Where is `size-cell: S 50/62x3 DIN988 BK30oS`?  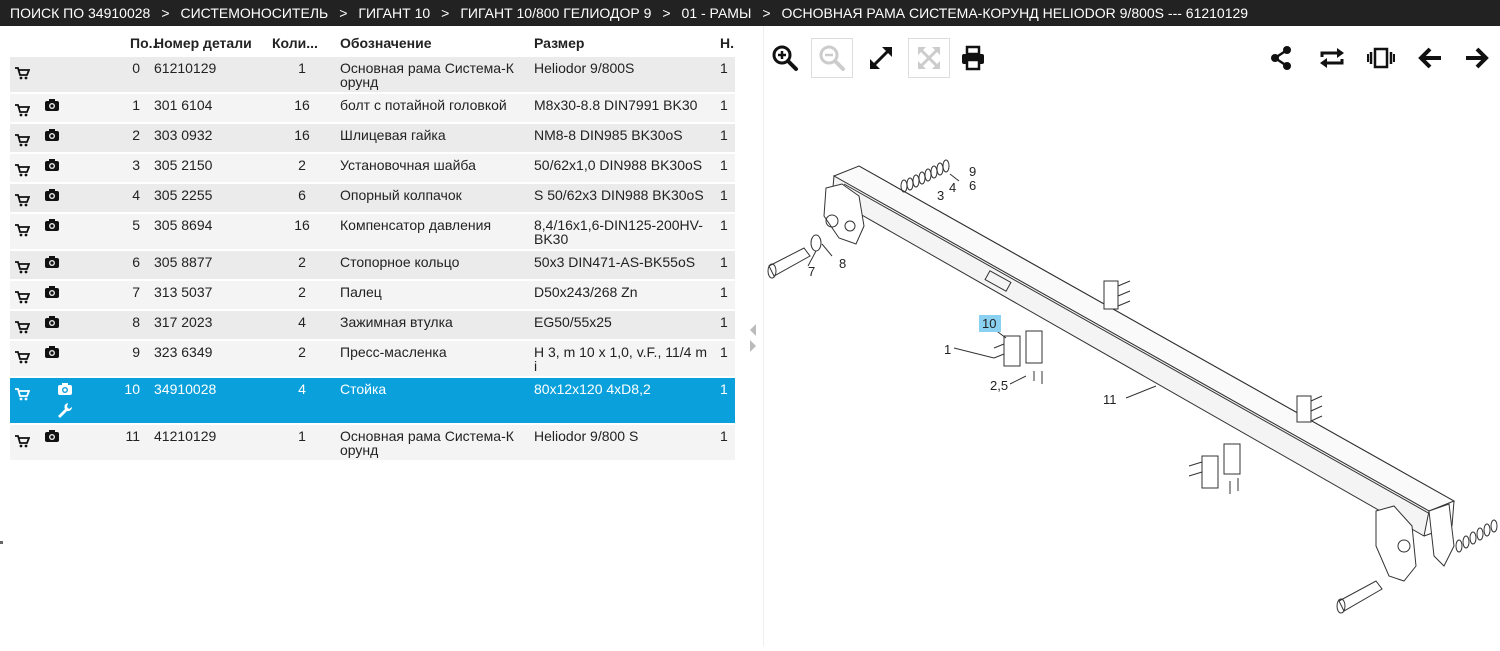 size-cell: S 50/62x3 DIN988 BK30oS is located at coordinates (623, 197).